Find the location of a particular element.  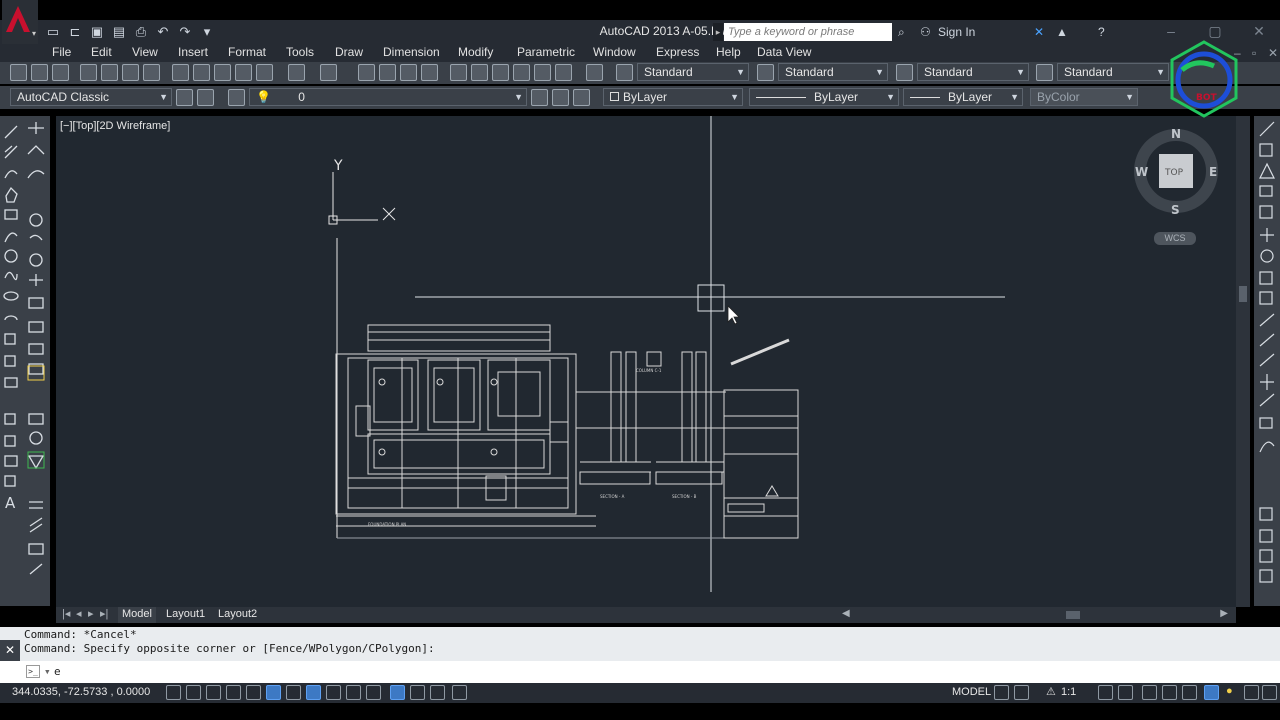

search-input: Type a keyword or phrase is located at coordinates (808, 32).